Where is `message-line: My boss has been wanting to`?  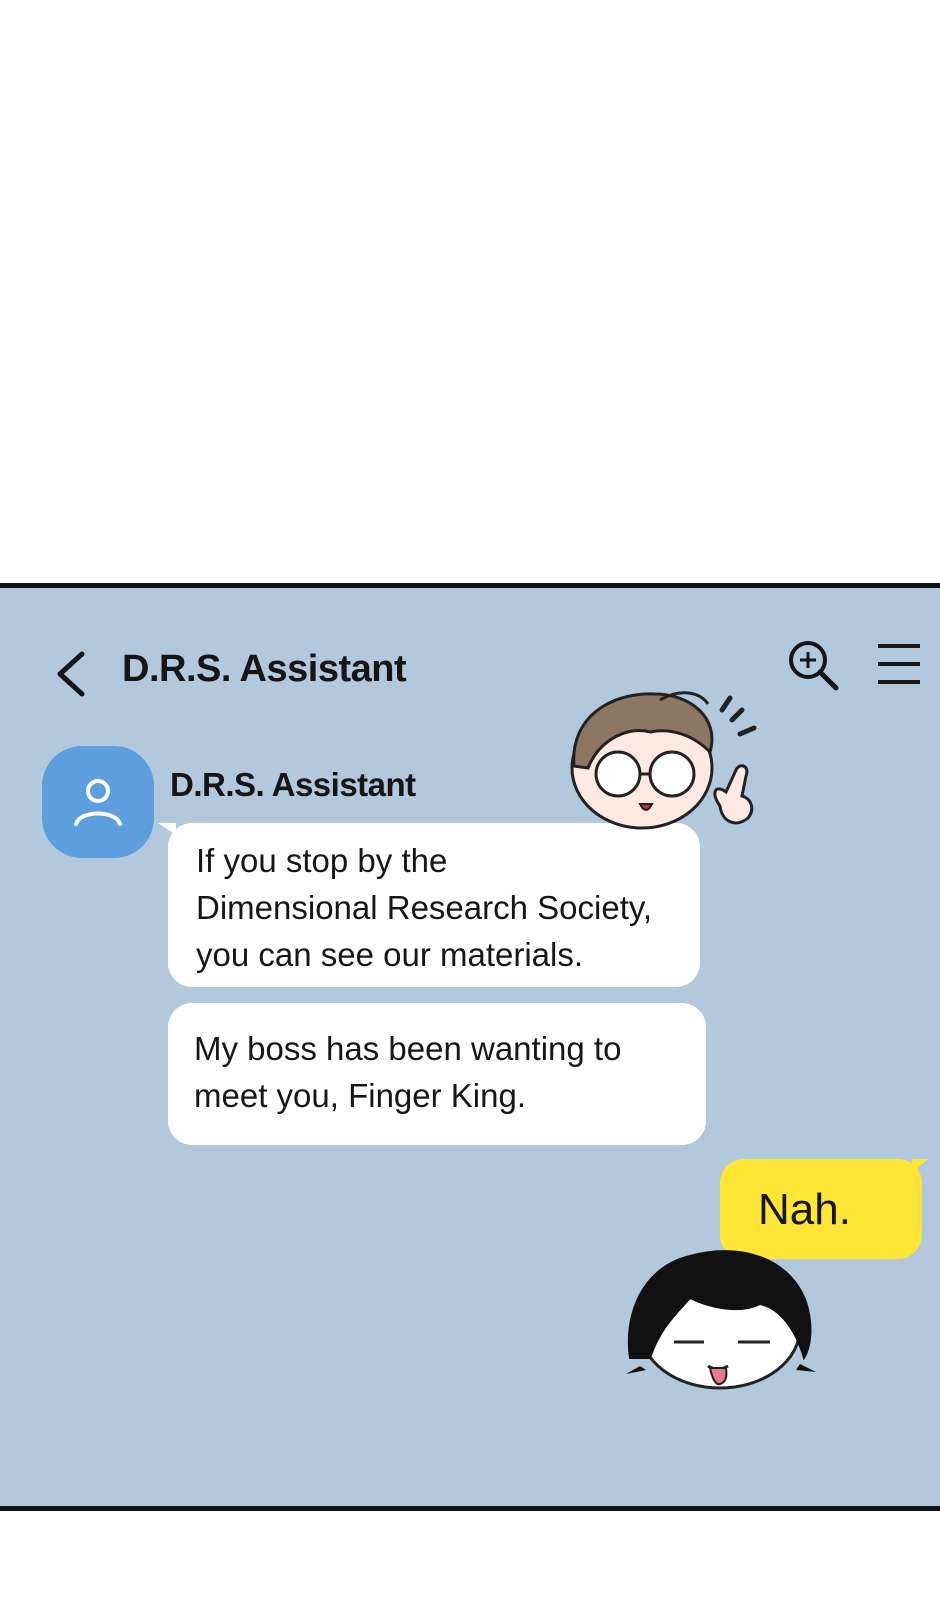 message-line: My boss has been wanting to is located at coordinates (408, 1048).